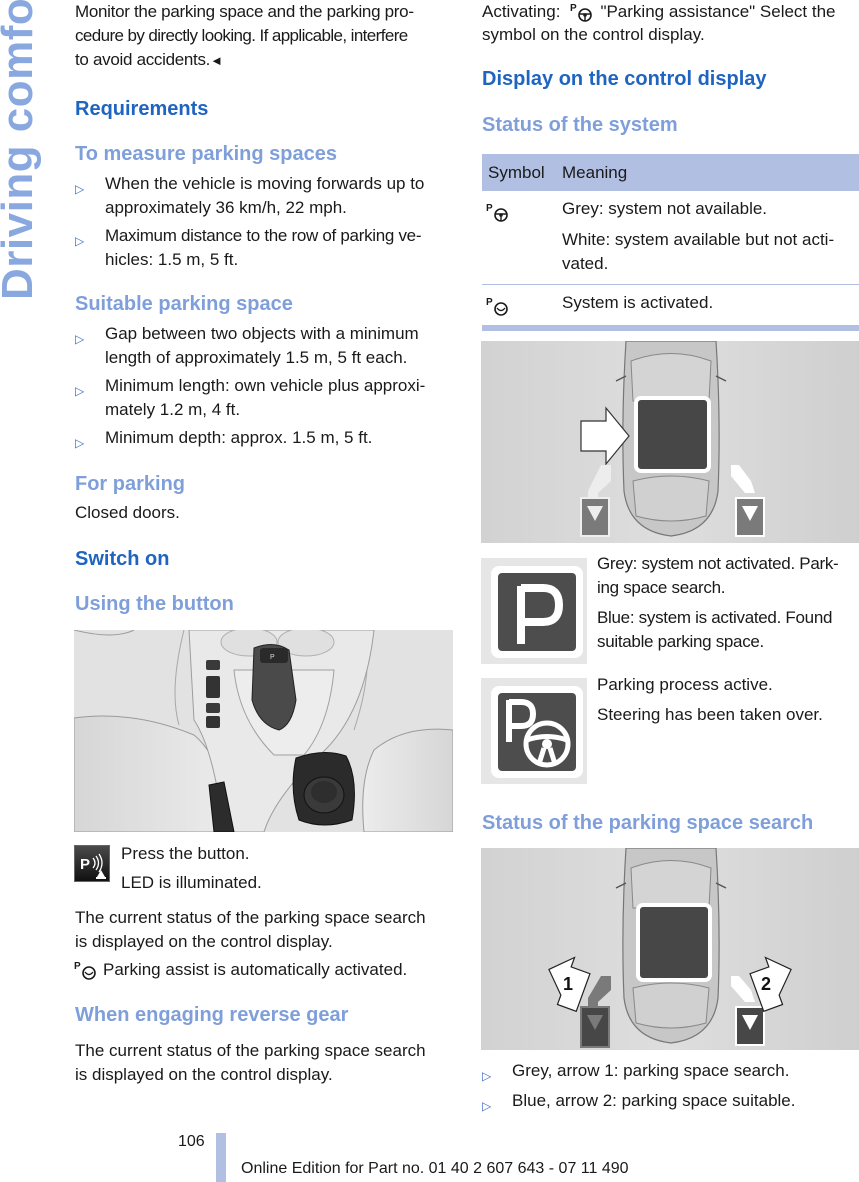 The width and height of the screenshot is (859, 1182). What do you see at coordinates (212, 1015) in the screenshot?
I see `reverse-heading: When engaging reverse gear` at bounding box center [212, 1015].